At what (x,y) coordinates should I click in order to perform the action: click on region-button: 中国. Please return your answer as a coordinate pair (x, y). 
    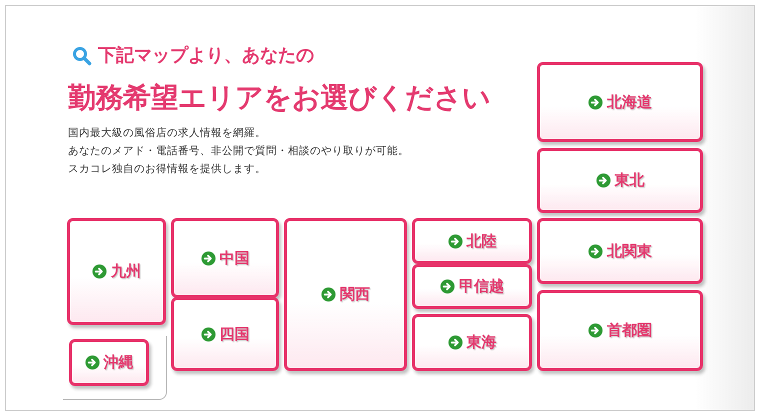
    Looking at the image, I should click on (225, 258).